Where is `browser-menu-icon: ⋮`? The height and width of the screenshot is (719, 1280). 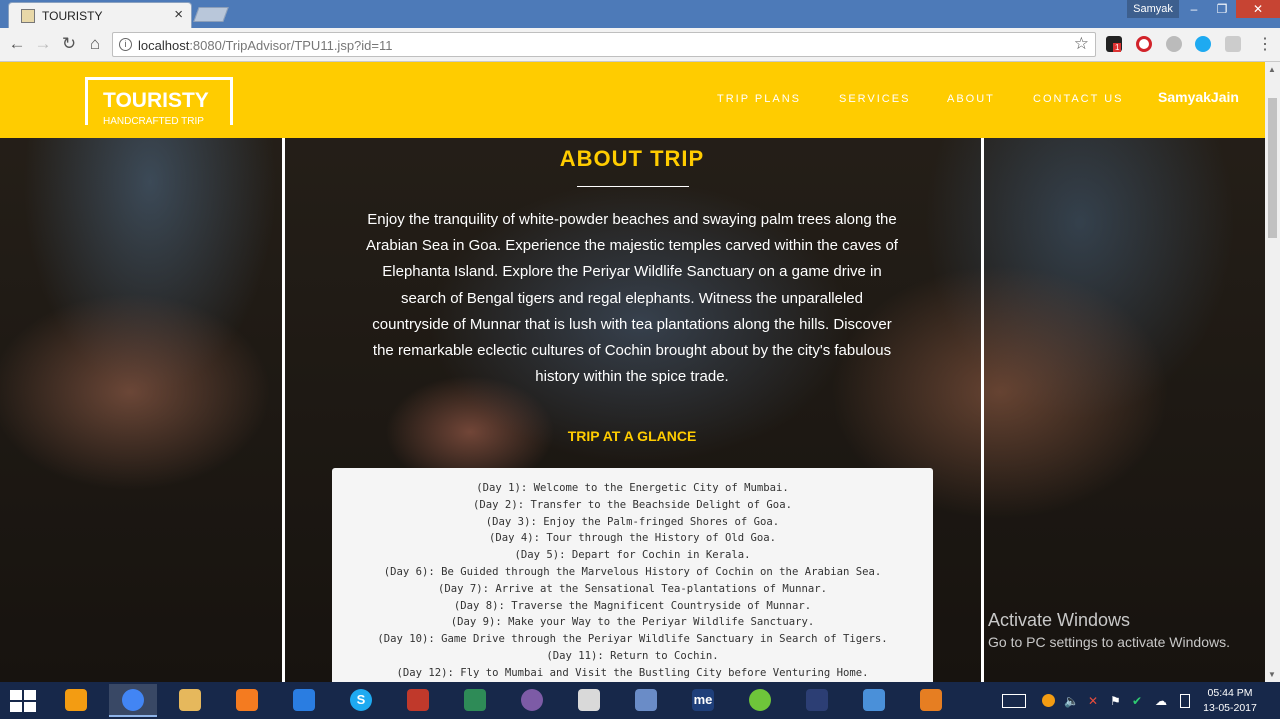 browser-menu-icon: ⋮ is located at coordinates (1265, 44).